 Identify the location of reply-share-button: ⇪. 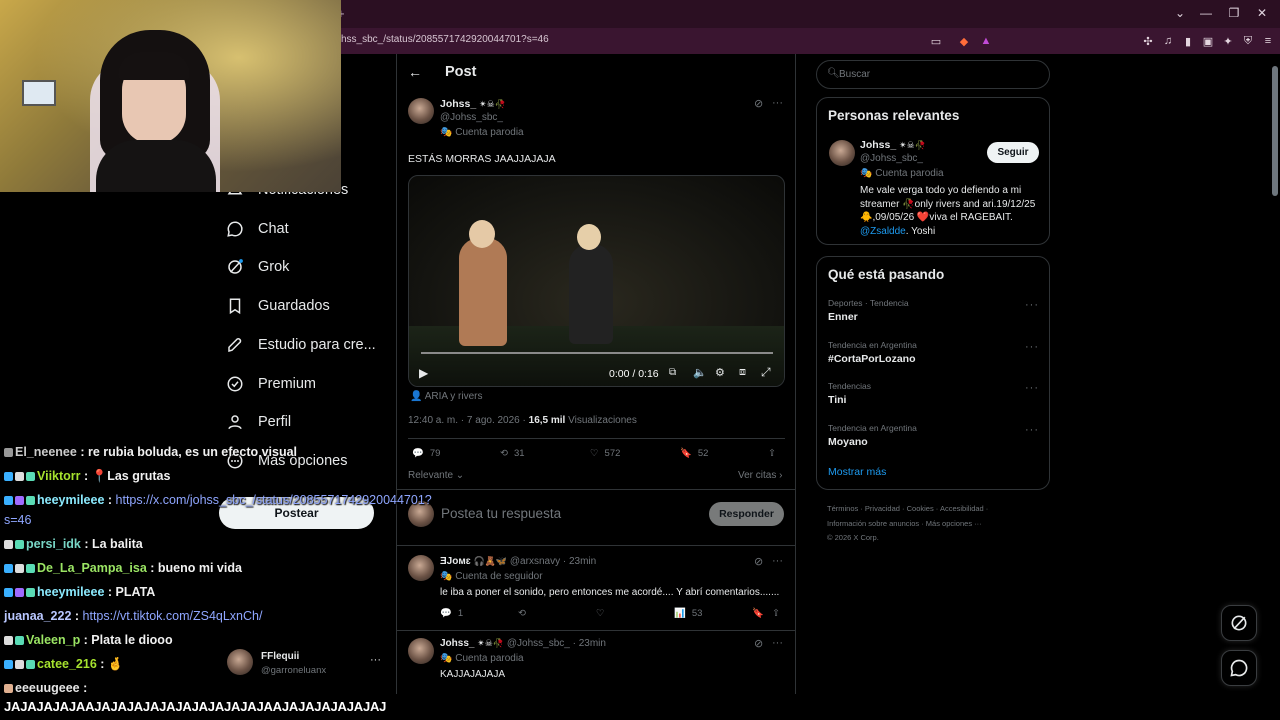
(776, 613).